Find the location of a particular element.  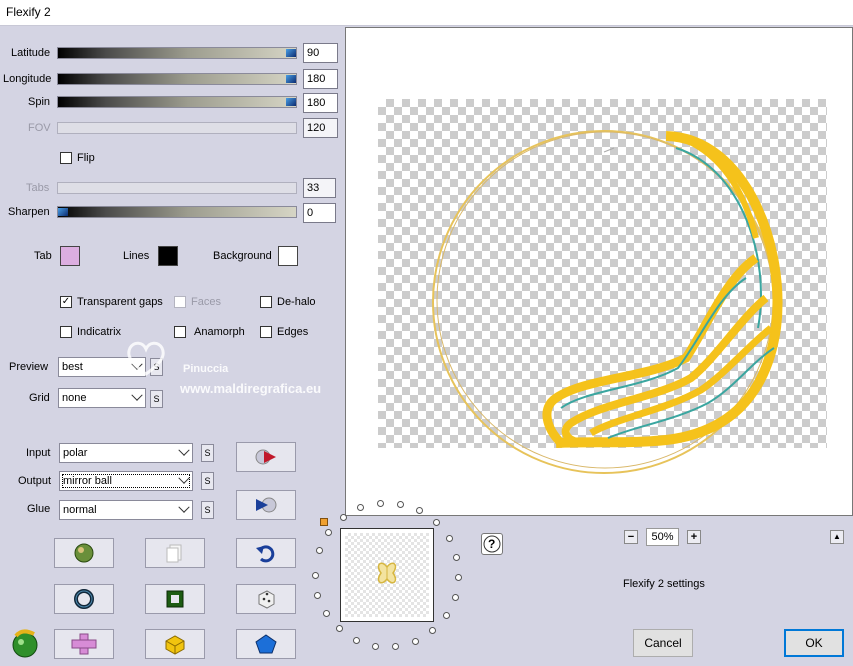

flip-checkbox is located at coordinates (66, 158).